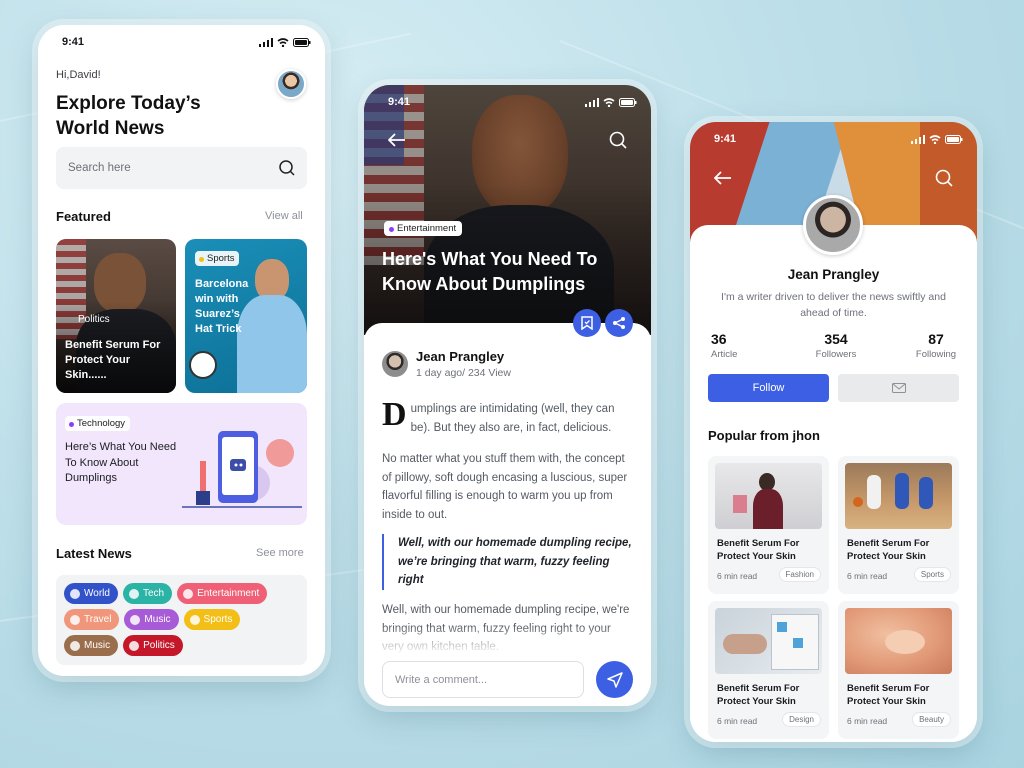  I want to click on chip-music: Music, so click(151, 619).